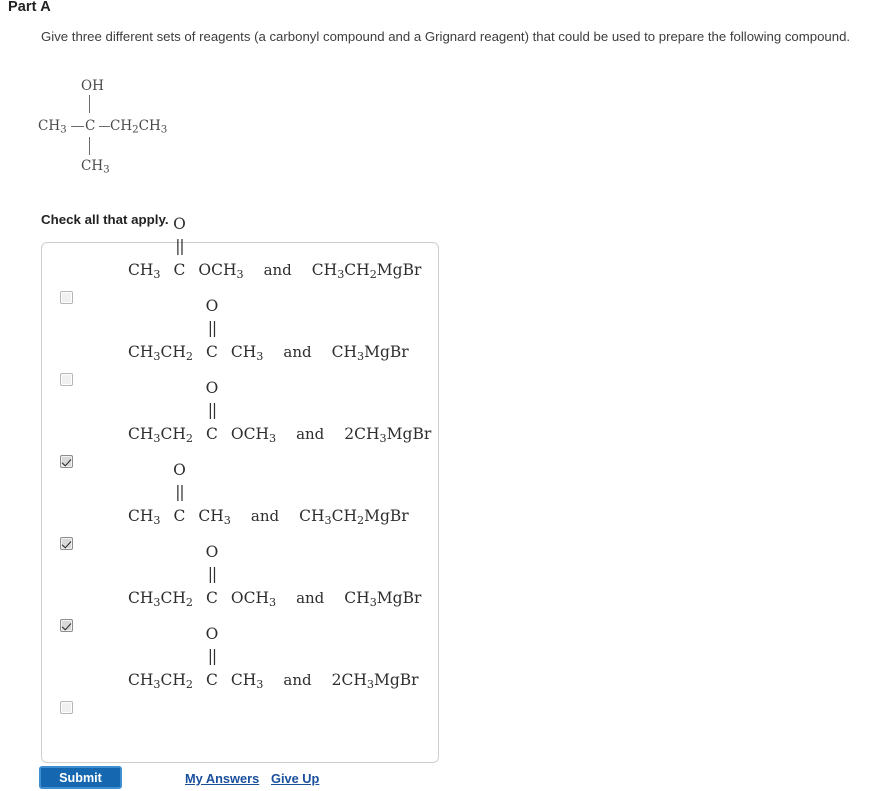 The width and height of the screenshot is (886, 791). What do you see at coordinates (29, 7) in the screenshot?
I see `page-title: Part A` at bounding box center [29, 7].